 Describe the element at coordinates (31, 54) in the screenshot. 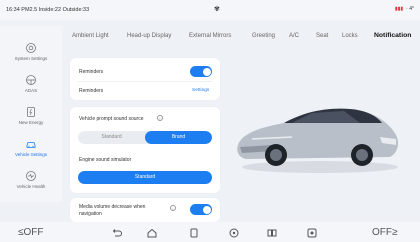

I see `sidebar-item-system-settings: System Settings` at that location.